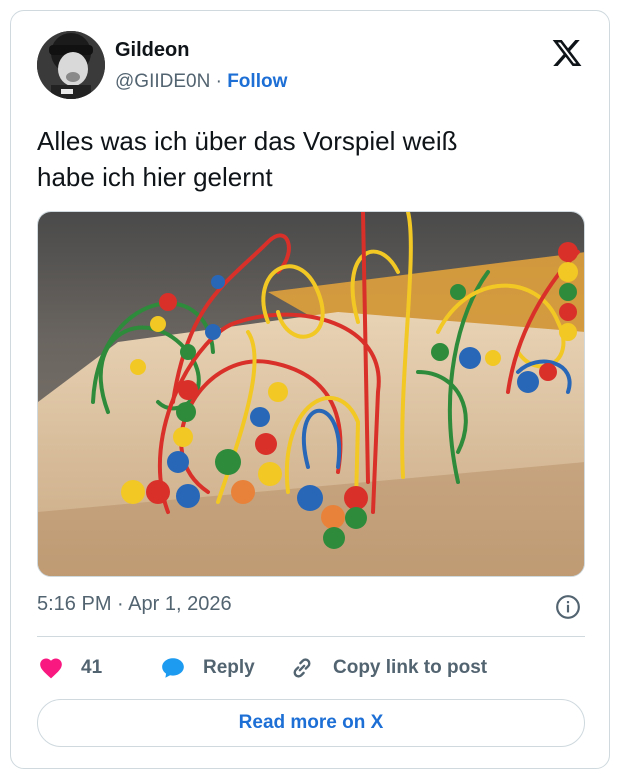 This screenshot has width=620, height=779. What do you see at coordinates (567, 53) in the screenshot?
I see `x-logo-icon` at bounding box center [567, 53].